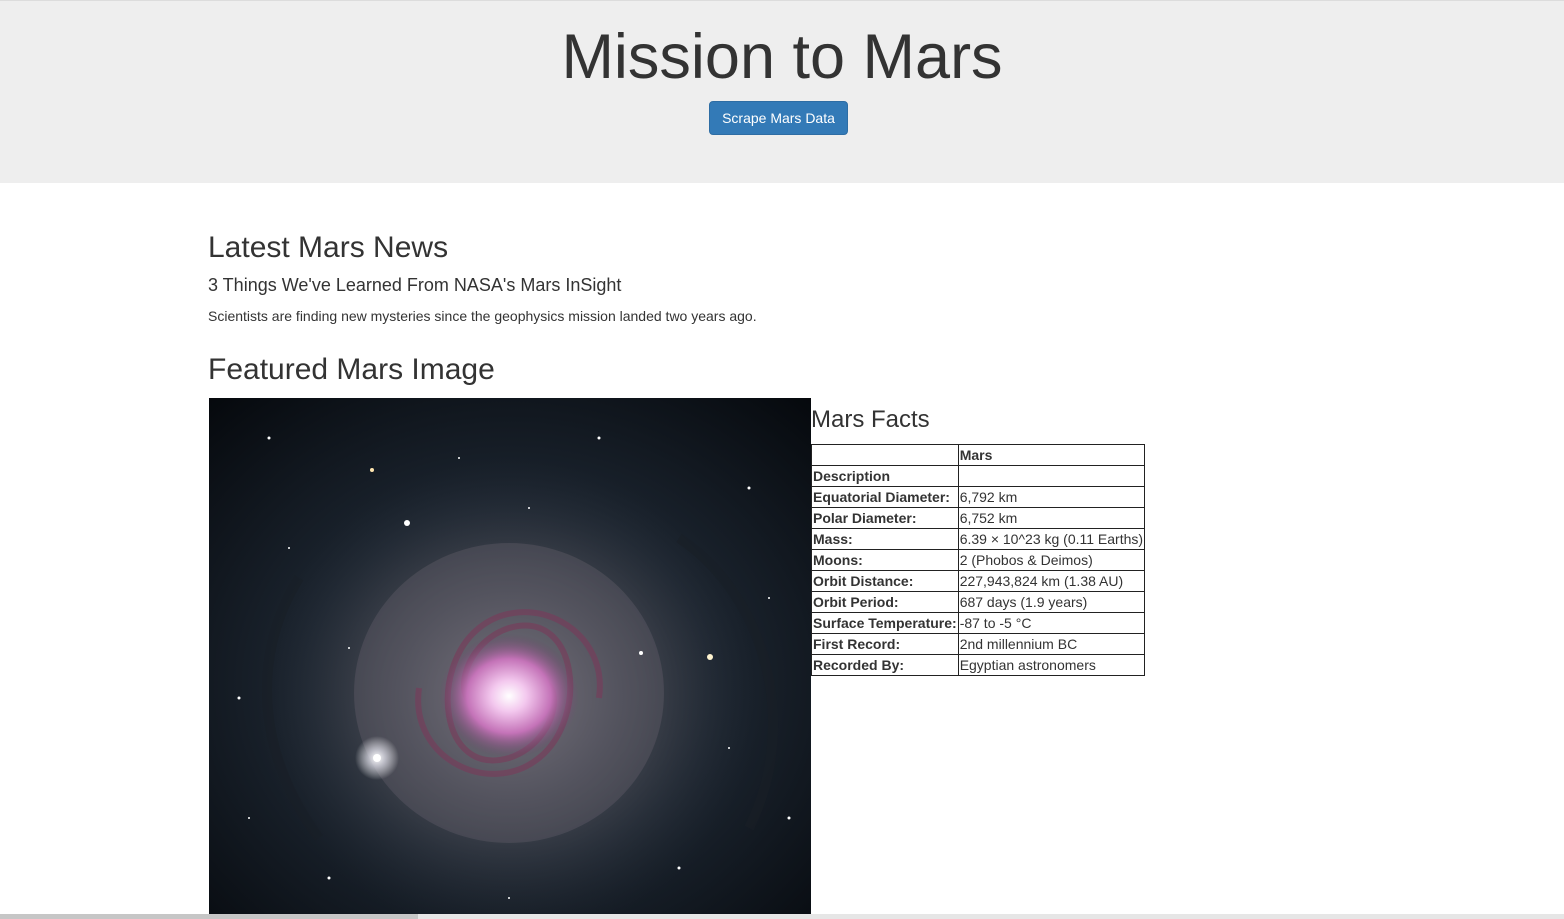  Describe the element at coordinates (885, 539) in the screenshot. I see `row-label: Mass:` at that location.